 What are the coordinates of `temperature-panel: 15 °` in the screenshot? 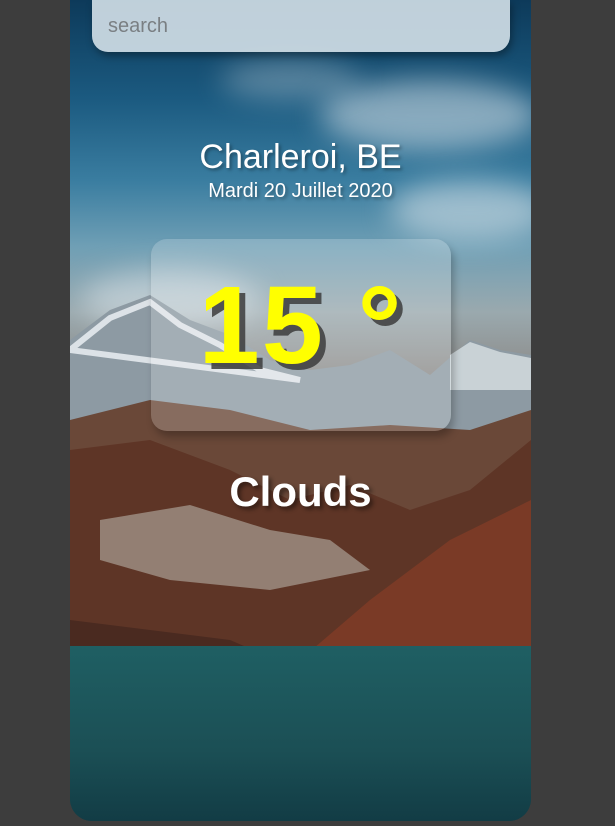 It's located at (301, 335).